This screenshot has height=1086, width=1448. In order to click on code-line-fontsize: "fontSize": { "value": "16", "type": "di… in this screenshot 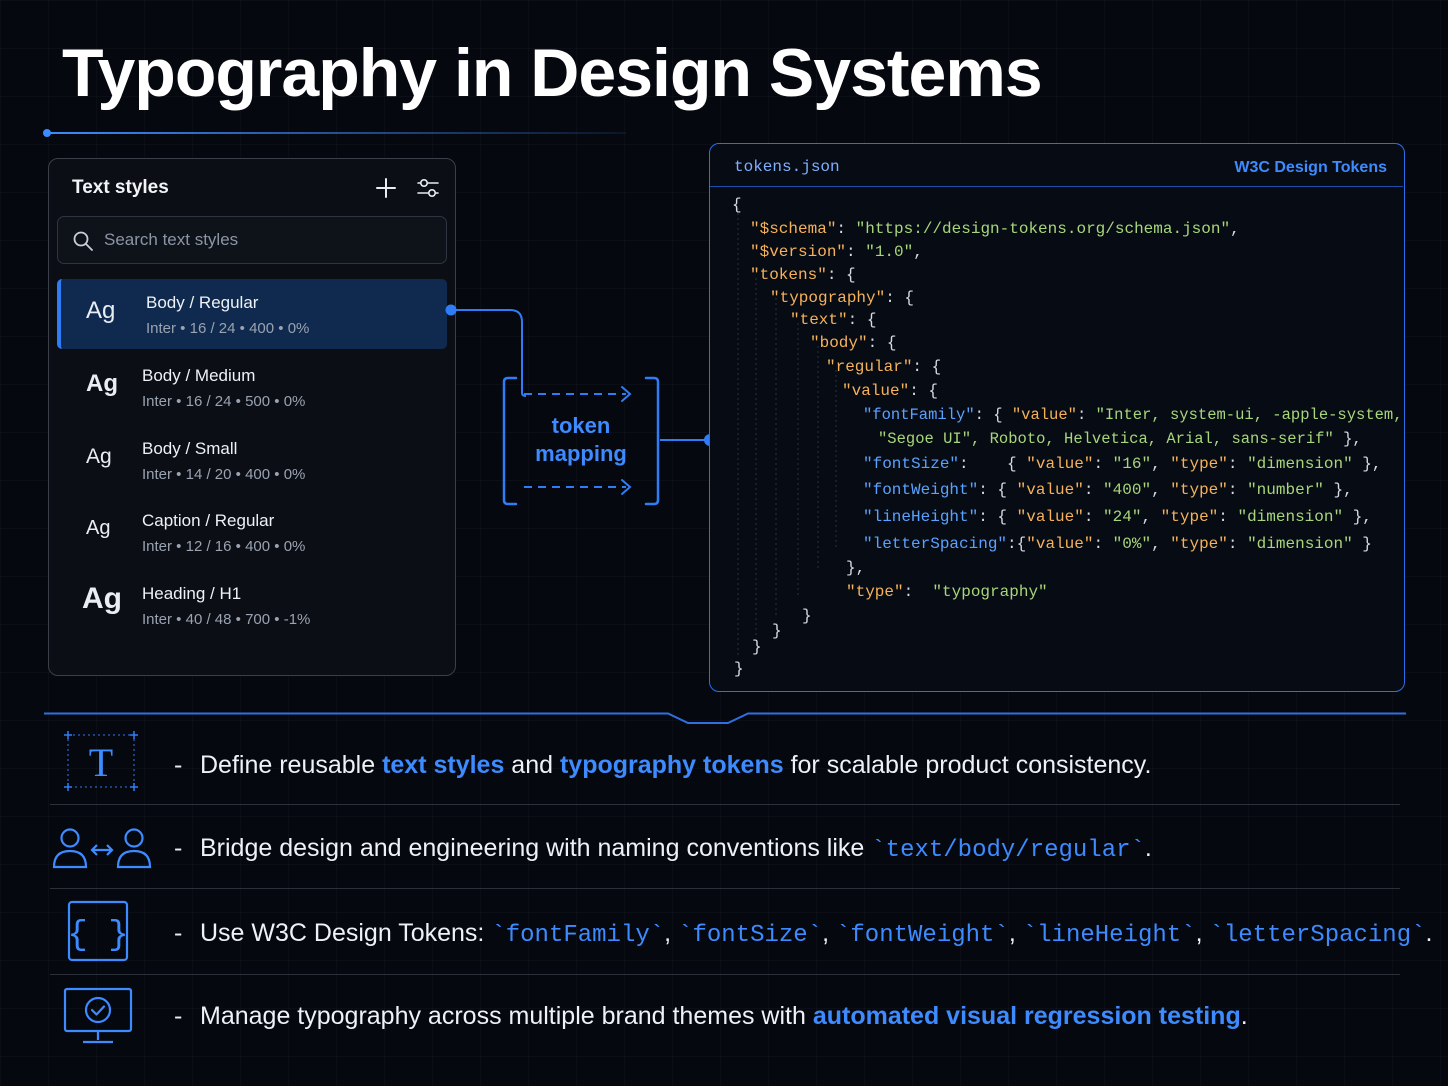, I will do `click(1122, 464)`.